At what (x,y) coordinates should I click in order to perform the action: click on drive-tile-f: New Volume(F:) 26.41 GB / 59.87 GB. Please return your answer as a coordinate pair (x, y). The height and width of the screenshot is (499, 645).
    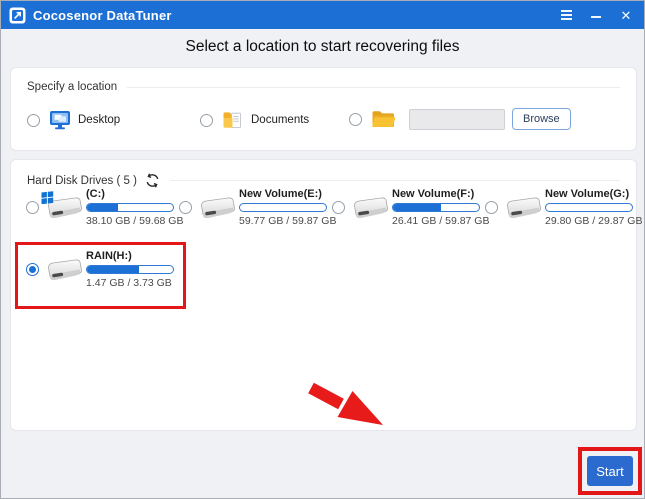
    Looking at the image, I should click on (410, 207).